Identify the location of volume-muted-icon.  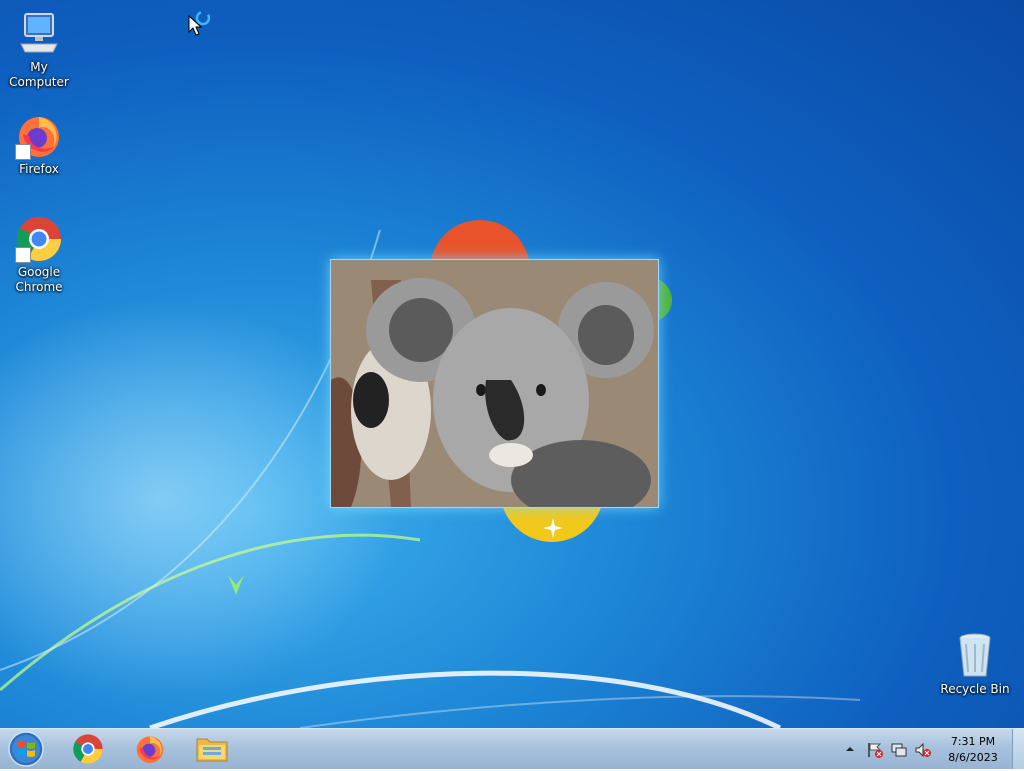
(923, 750).